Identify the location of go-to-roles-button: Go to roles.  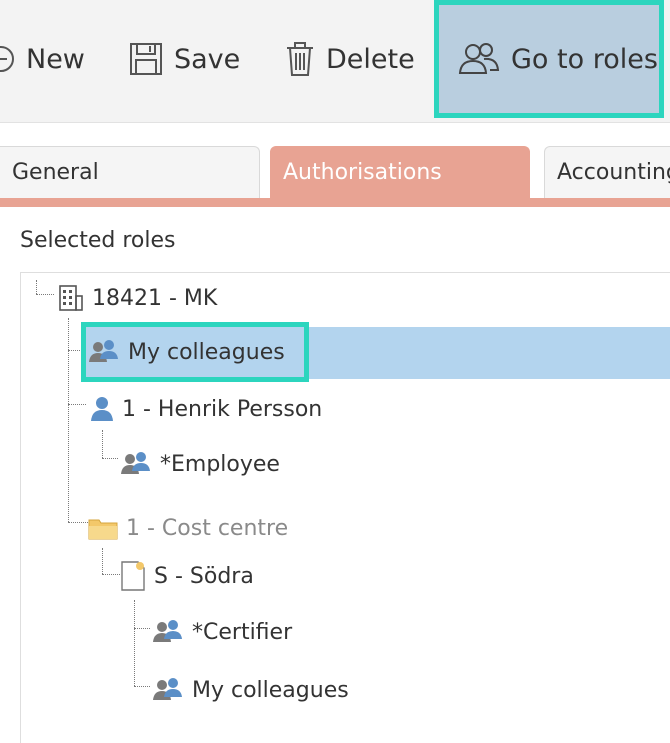
(549, 59).